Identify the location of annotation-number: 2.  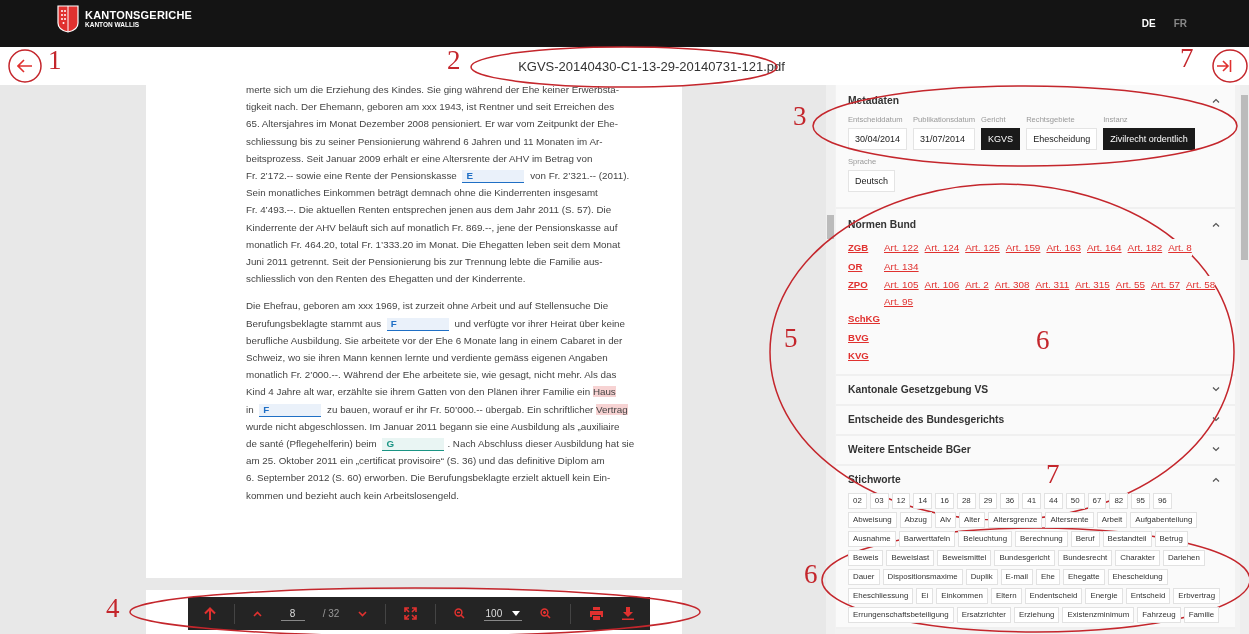
(454, 60).